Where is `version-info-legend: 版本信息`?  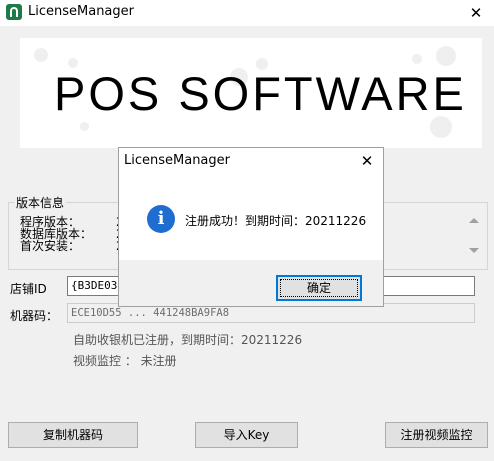 version-info-legend: 版本信息 is located at coordinates (40, 202).